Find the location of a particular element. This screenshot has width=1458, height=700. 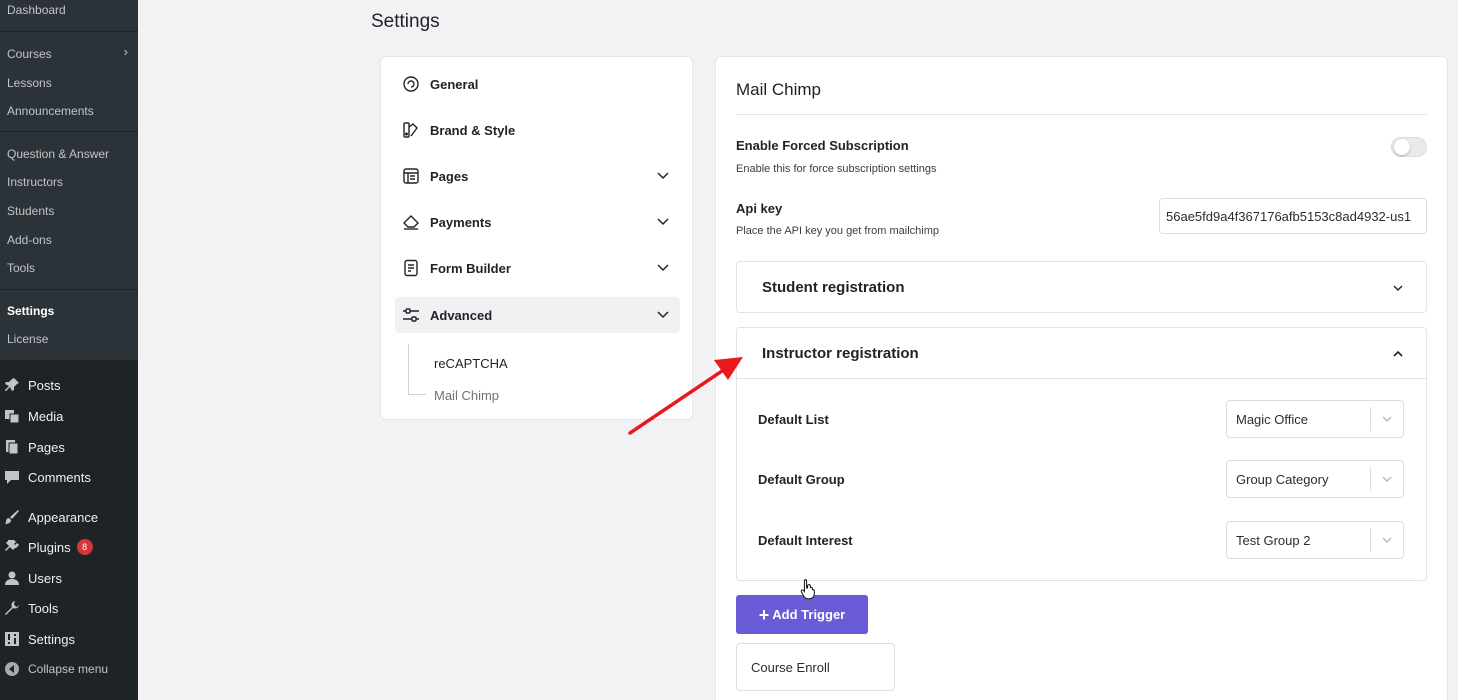

submenu-announcements: Announcements is located at coordinates (50, 111).